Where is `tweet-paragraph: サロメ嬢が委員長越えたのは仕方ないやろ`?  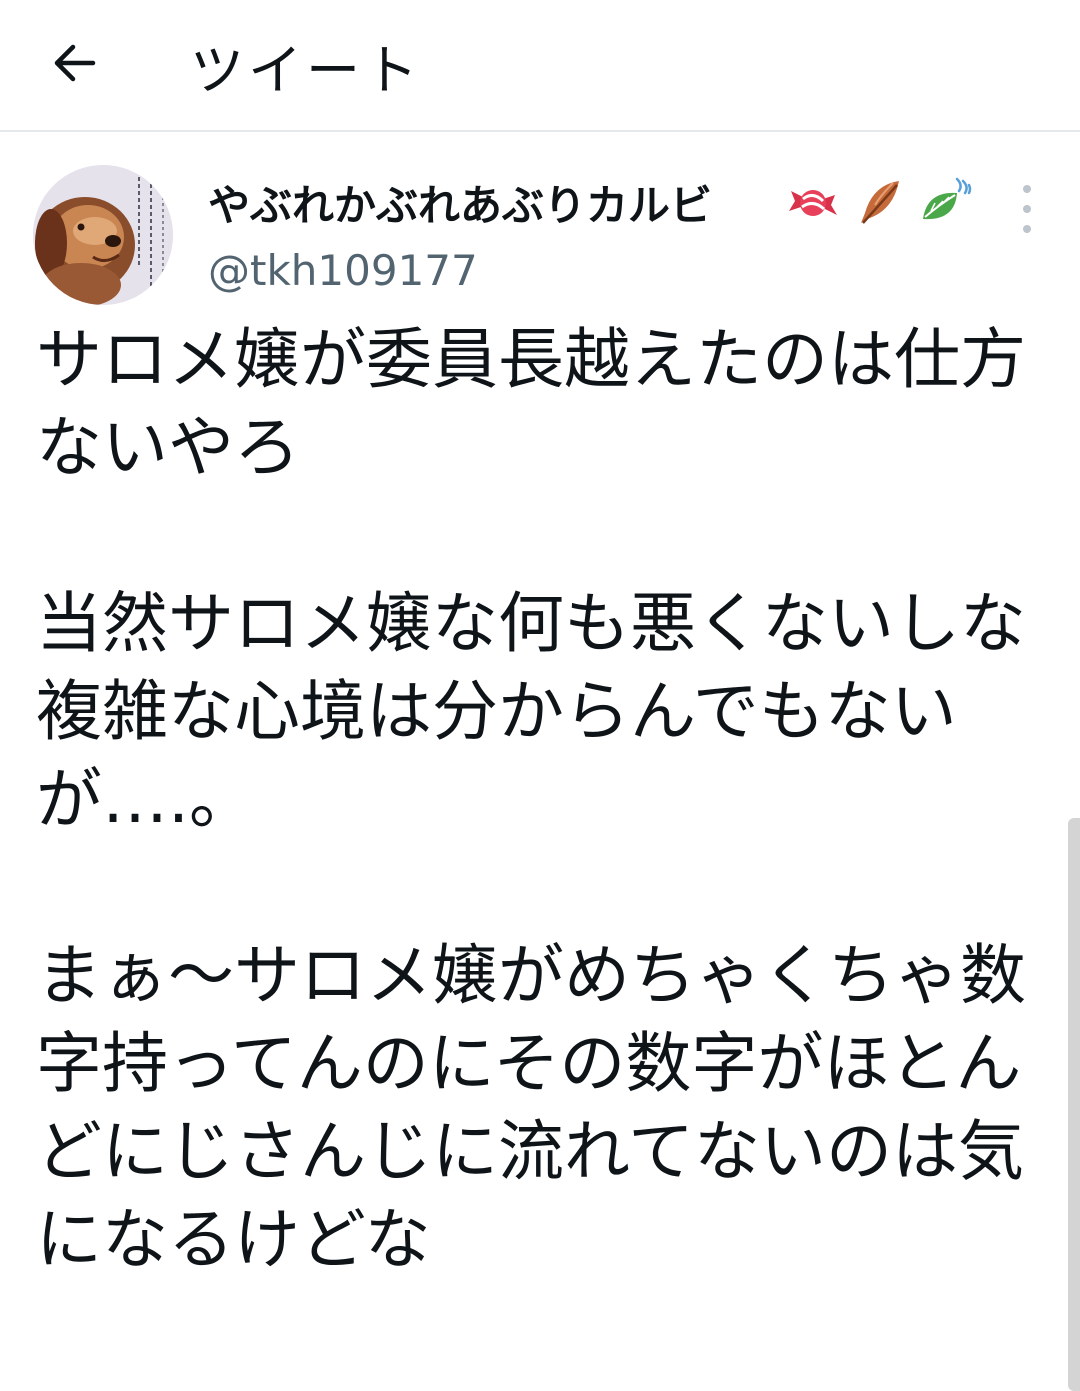
tweet-paragraph: サロメ嬢が委員長越えたのは仕方ないやろ is located at coordinates (531, 403).